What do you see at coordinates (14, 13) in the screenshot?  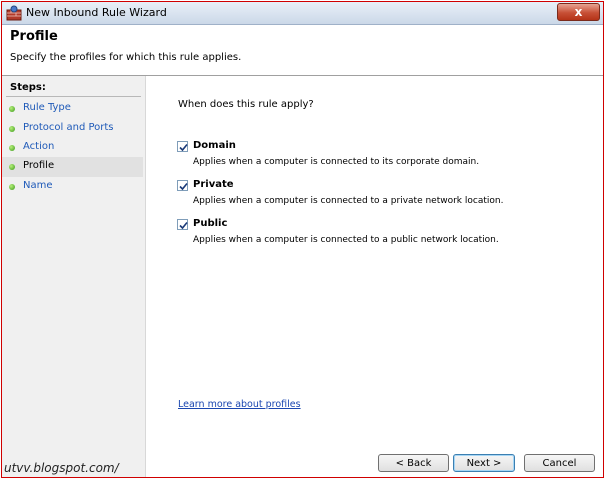 I see `firewall-wizard-icon` at bounding box center [14, 13].